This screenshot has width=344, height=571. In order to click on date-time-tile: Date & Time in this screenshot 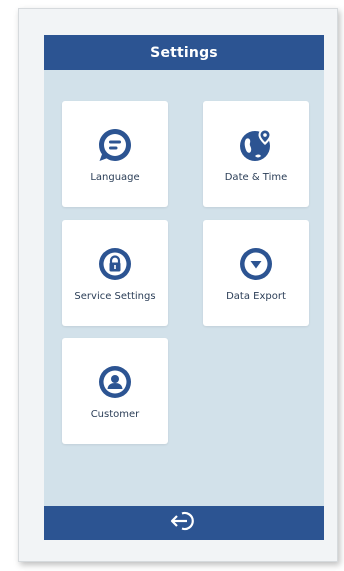, I will do `click(256, 154)`.